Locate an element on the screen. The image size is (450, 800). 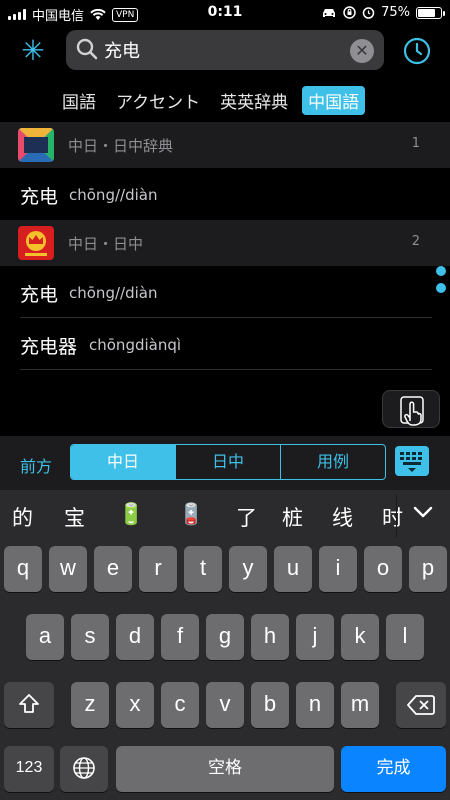
section-count: 1 is located at coordinates (415, 143).